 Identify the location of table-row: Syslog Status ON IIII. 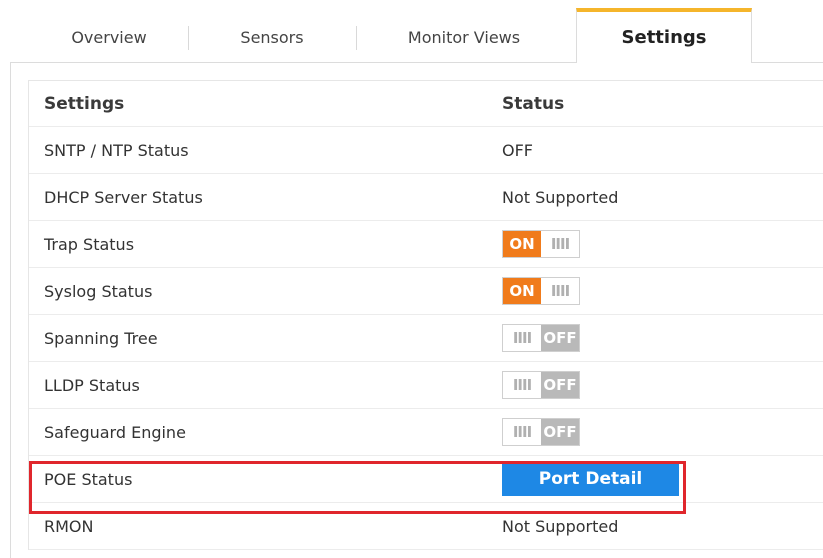
(426, 291).